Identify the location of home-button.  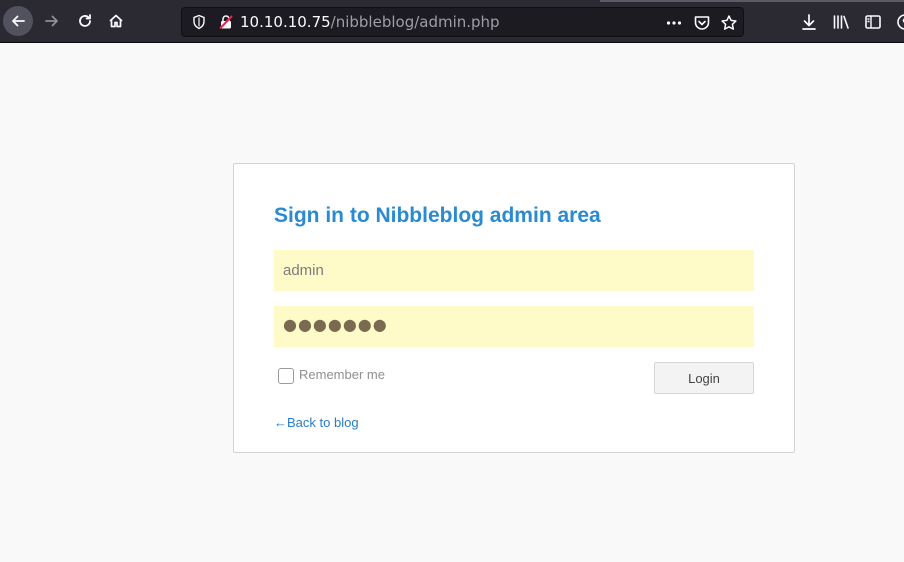
(116, 21).